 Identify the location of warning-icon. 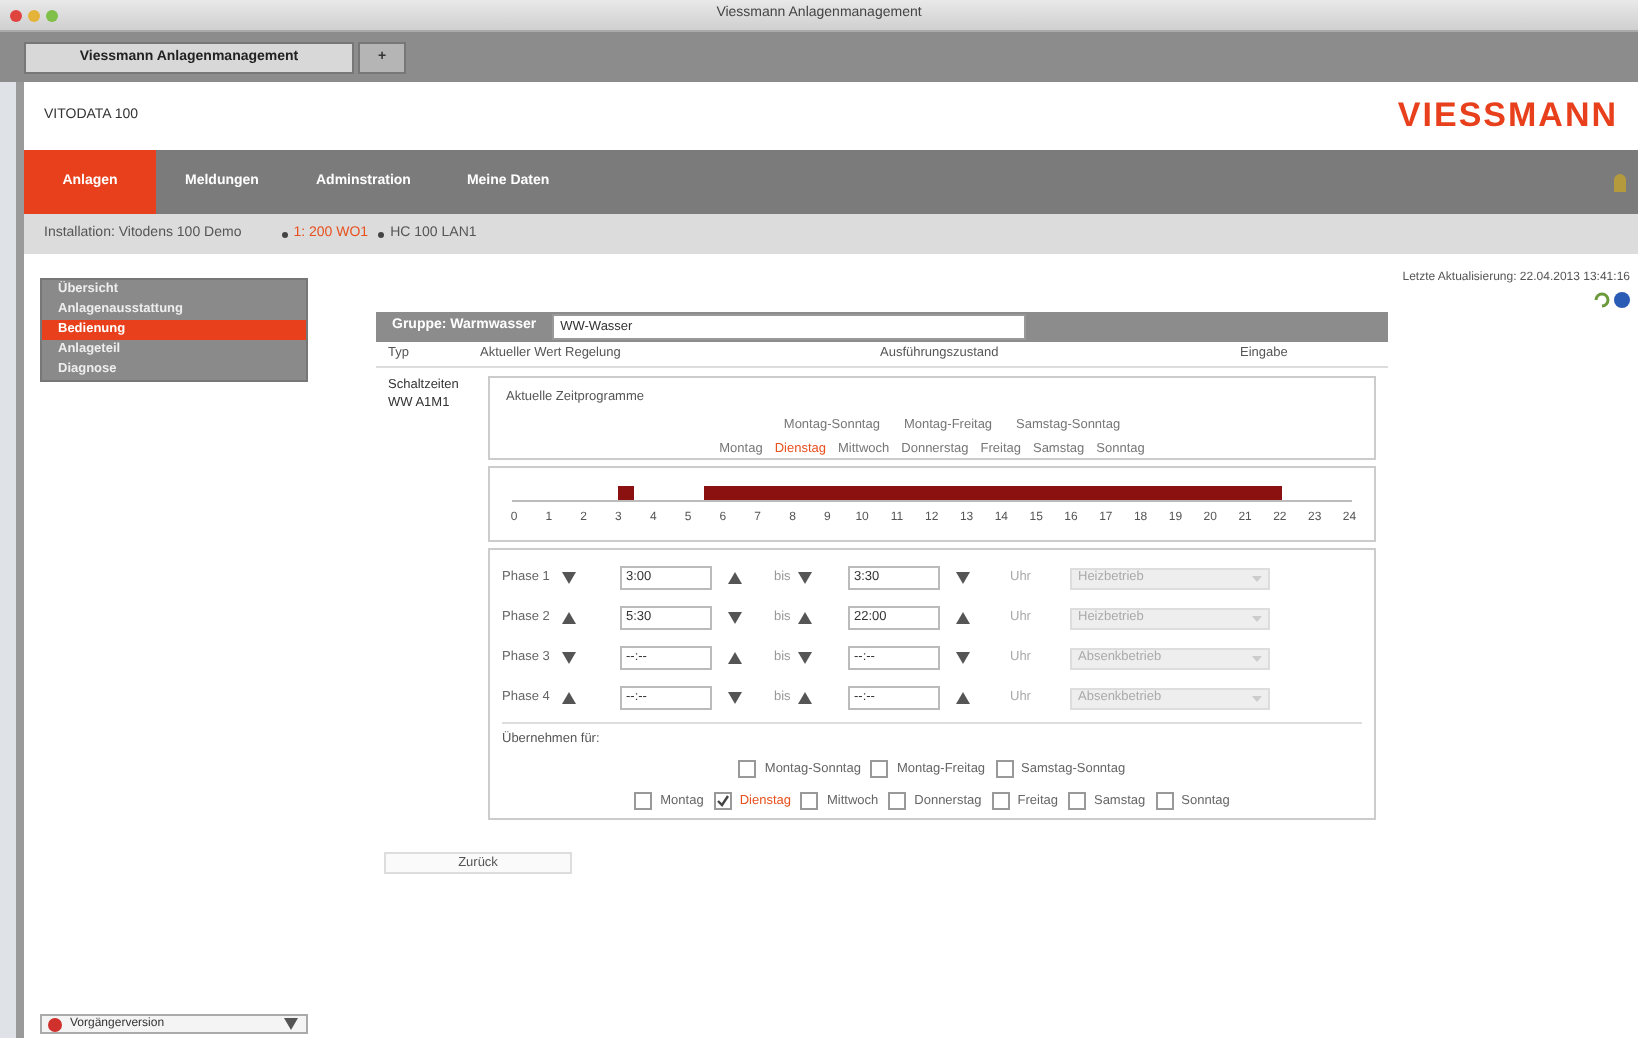
(55, 1024).